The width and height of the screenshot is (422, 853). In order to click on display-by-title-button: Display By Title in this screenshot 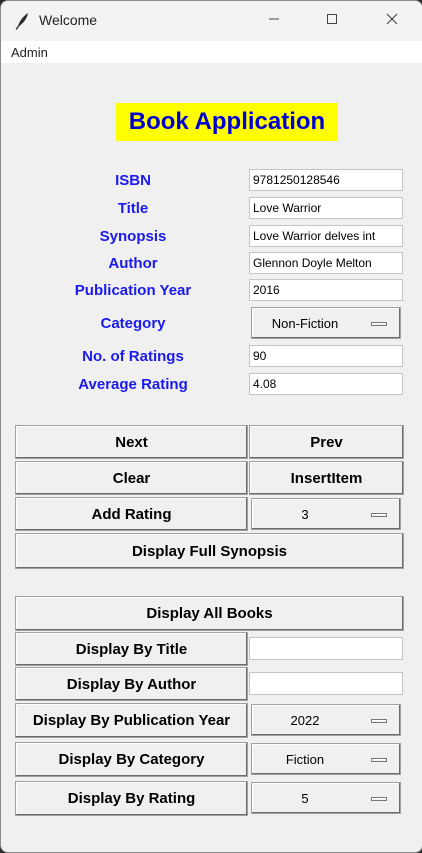, I will do `click(131, 649)`.